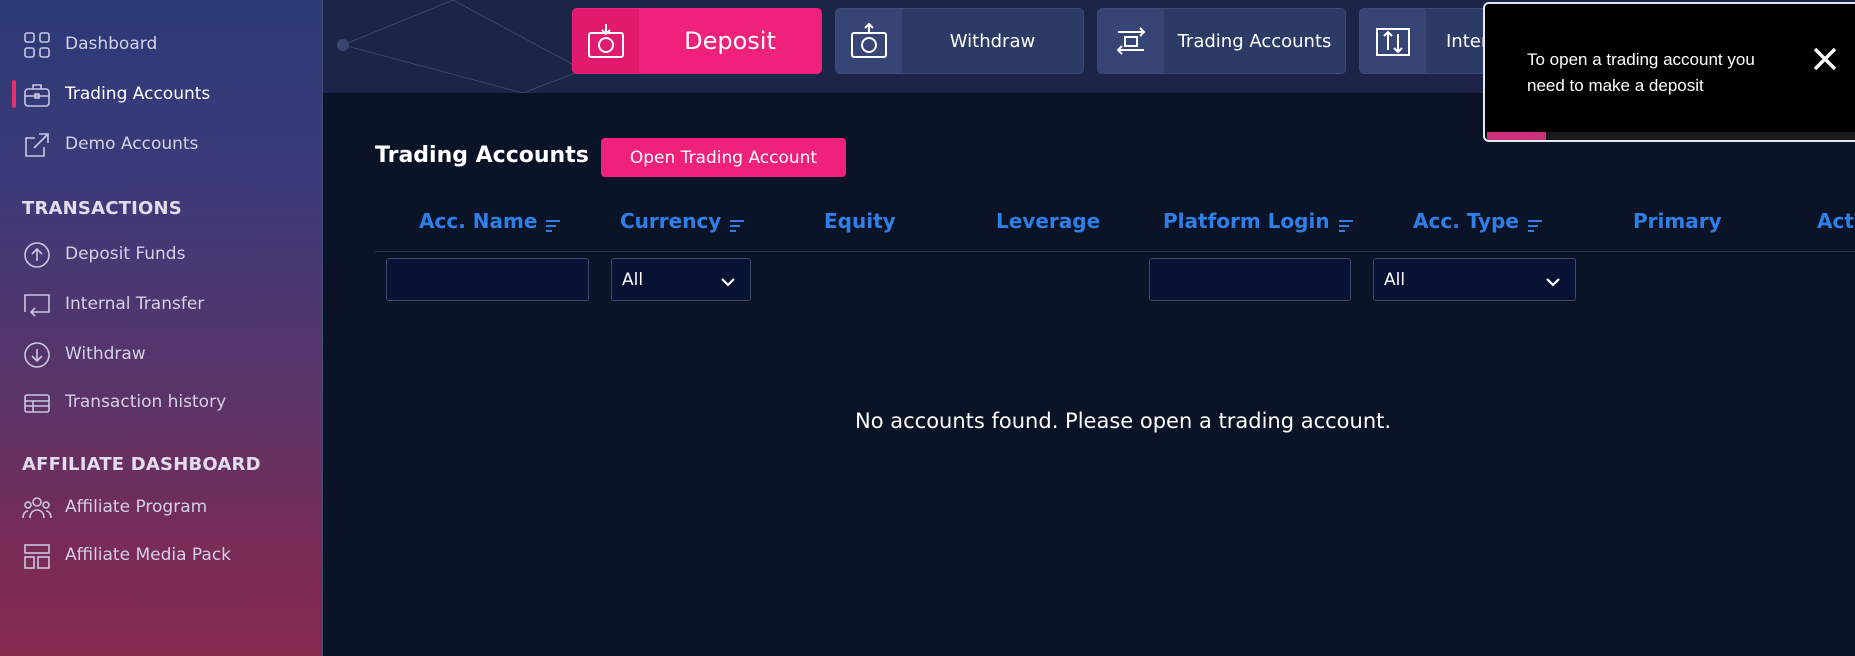 This screenshot has height=656, width=1855. I want to click on column-header-leverage: Leverage, so click(1048, 221).